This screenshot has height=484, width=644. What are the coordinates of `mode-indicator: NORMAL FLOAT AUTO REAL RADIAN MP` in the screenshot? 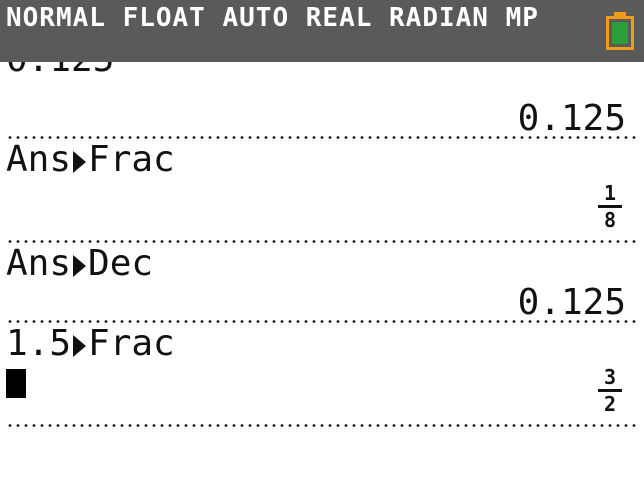 It's located at (272, 18).